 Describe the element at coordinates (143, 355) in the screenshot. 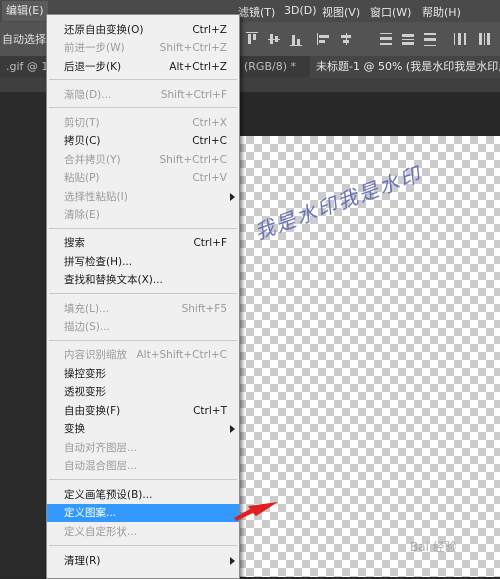

I see `menu-item-content-aware-scale: 内容识别缩放 Alt+Shift+Ctrl+C` at that location.